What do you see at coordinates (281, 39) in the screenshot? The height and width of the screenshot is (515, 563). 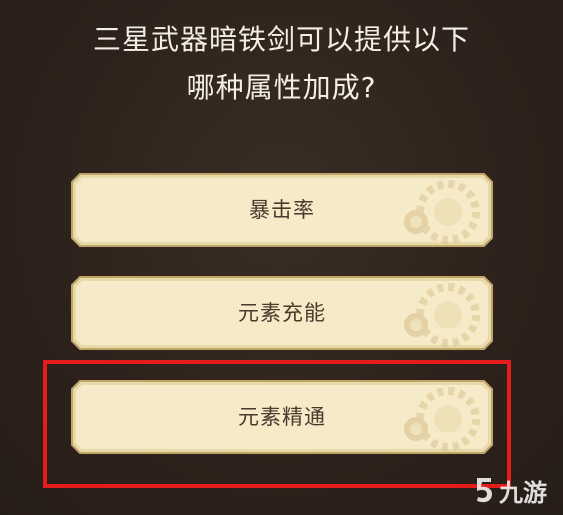 I see `question-line-1: 三星武器暗铁剑可以提供以下` at bounding box center [281, 39].